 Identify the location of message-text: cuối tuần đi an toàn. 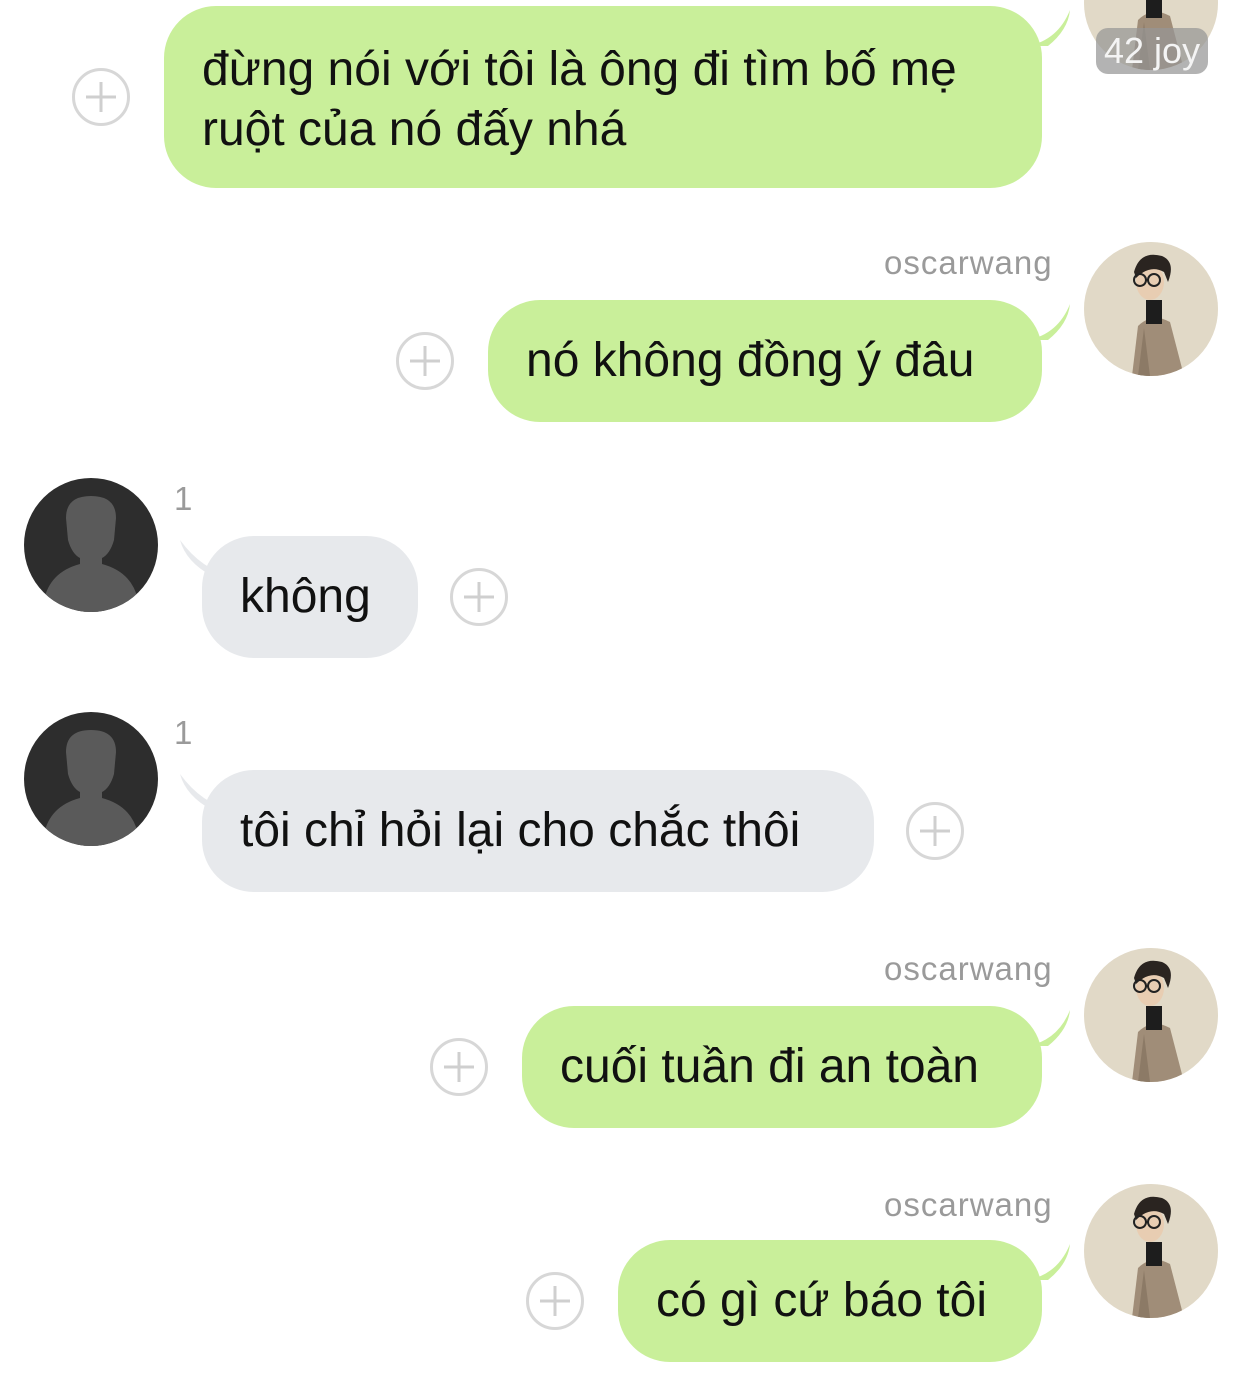
(769, 1066).